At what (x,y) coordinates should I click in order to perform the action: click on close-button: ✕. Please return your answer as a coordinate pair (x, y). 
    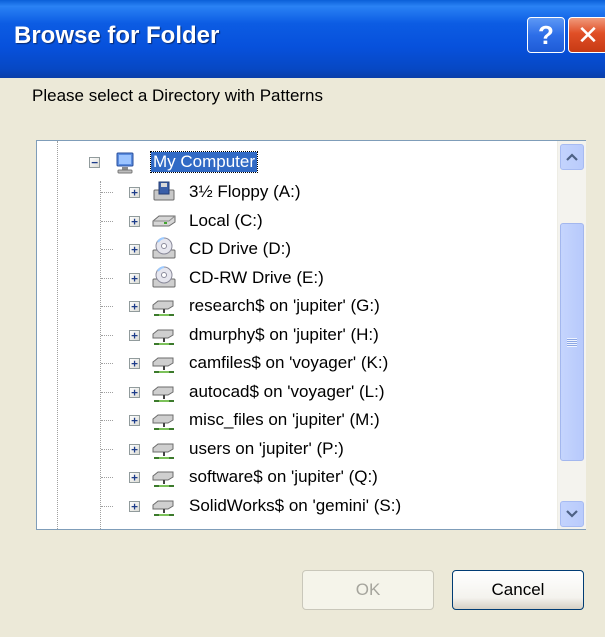
    Looking at the image, I should click on (586, 35).